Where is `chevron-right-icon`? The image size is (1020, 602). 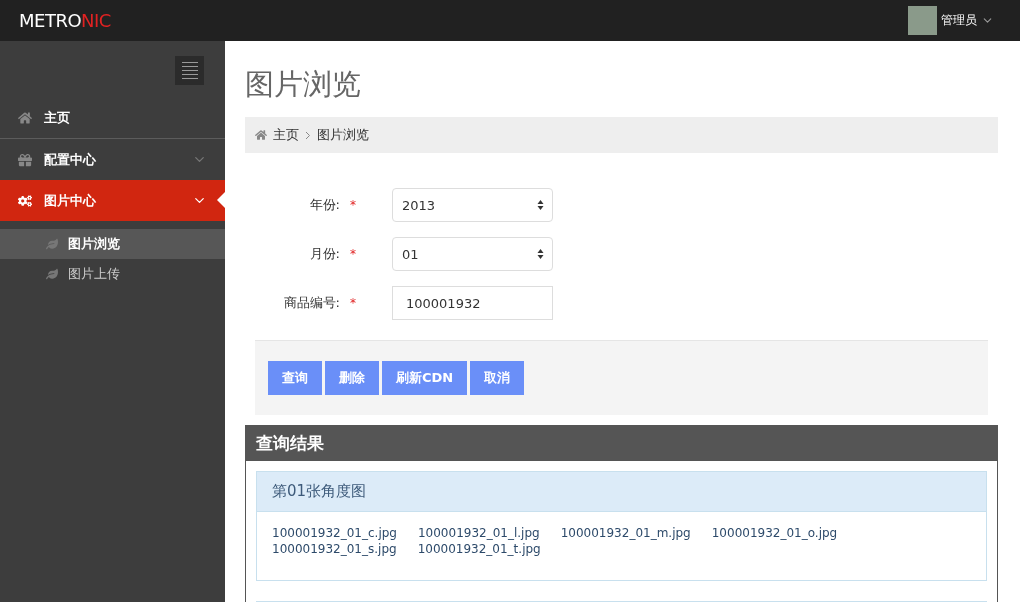
chevron-right-icon is located at coordinates (308, 135).